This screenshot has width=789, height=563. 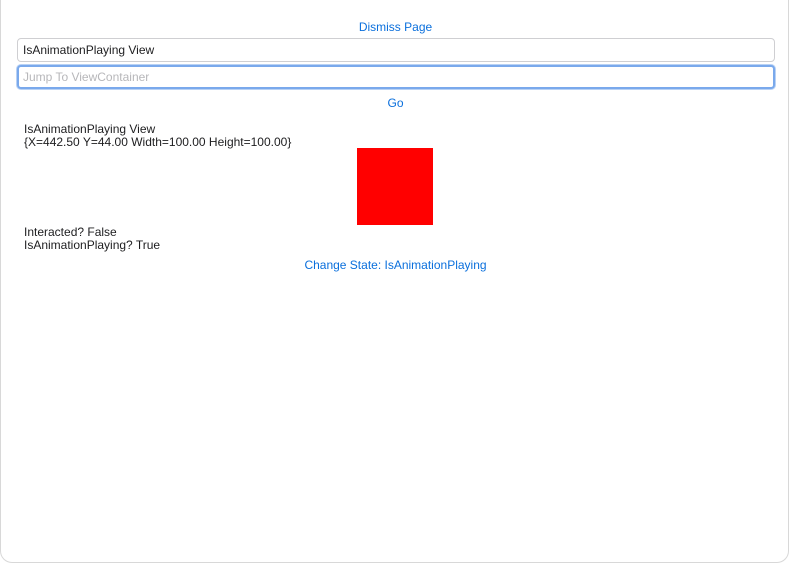 I want to click on change-state-button: Change State: IsAnimationPlaying, so click(x=395, y=265).